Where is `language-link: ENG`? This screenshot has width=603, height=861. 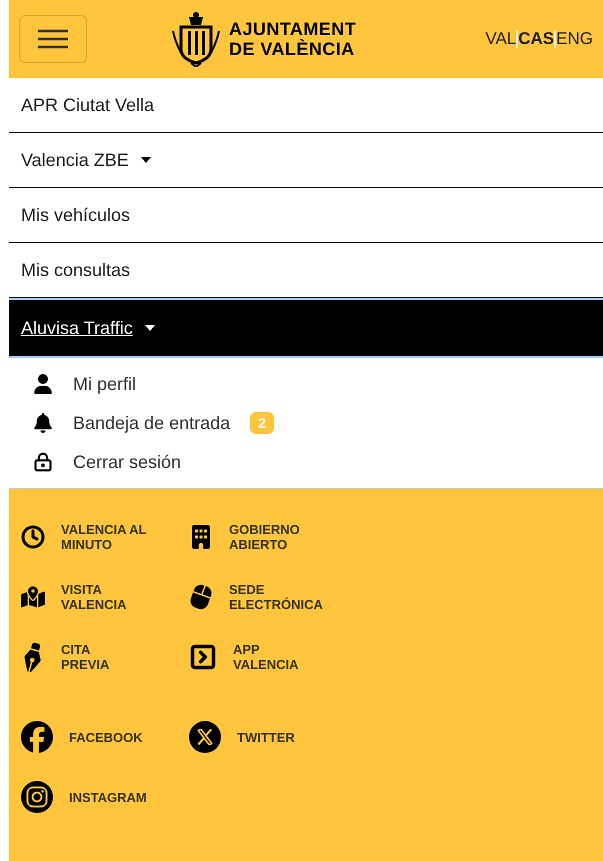 language-link: ENG is located at coordinates (574, 39).